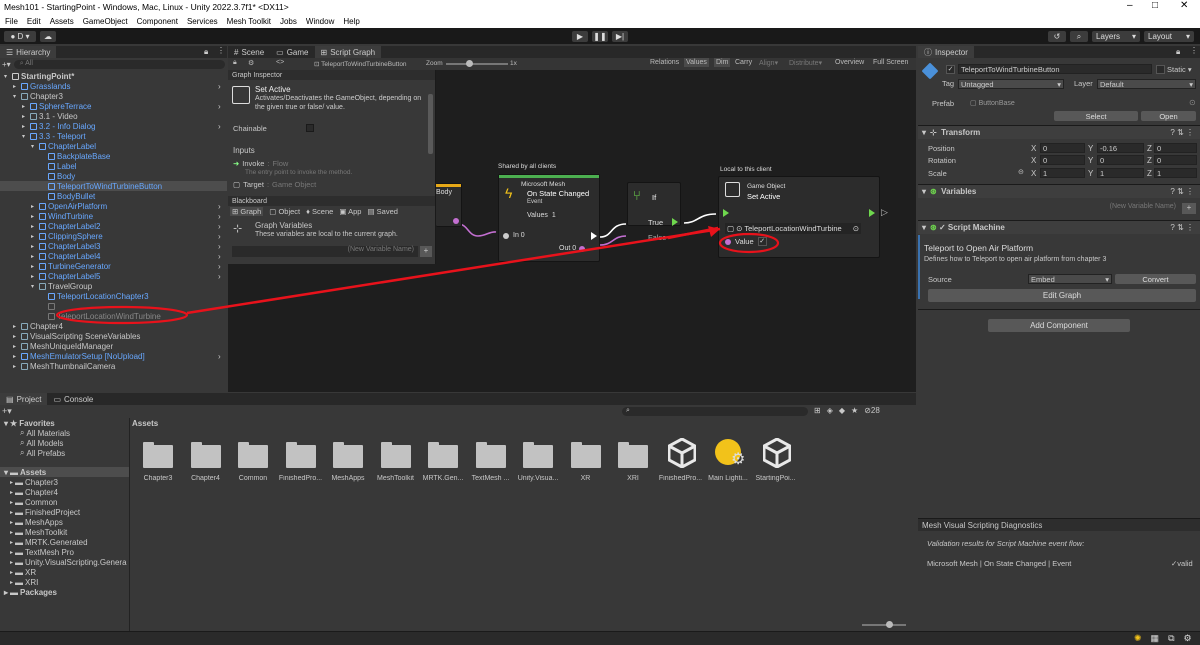 This screenshot has height=645, width=1200. Describe the element at coordinates (1062, 160) in the screenshot. I see `rotation-x: 0` at that location.